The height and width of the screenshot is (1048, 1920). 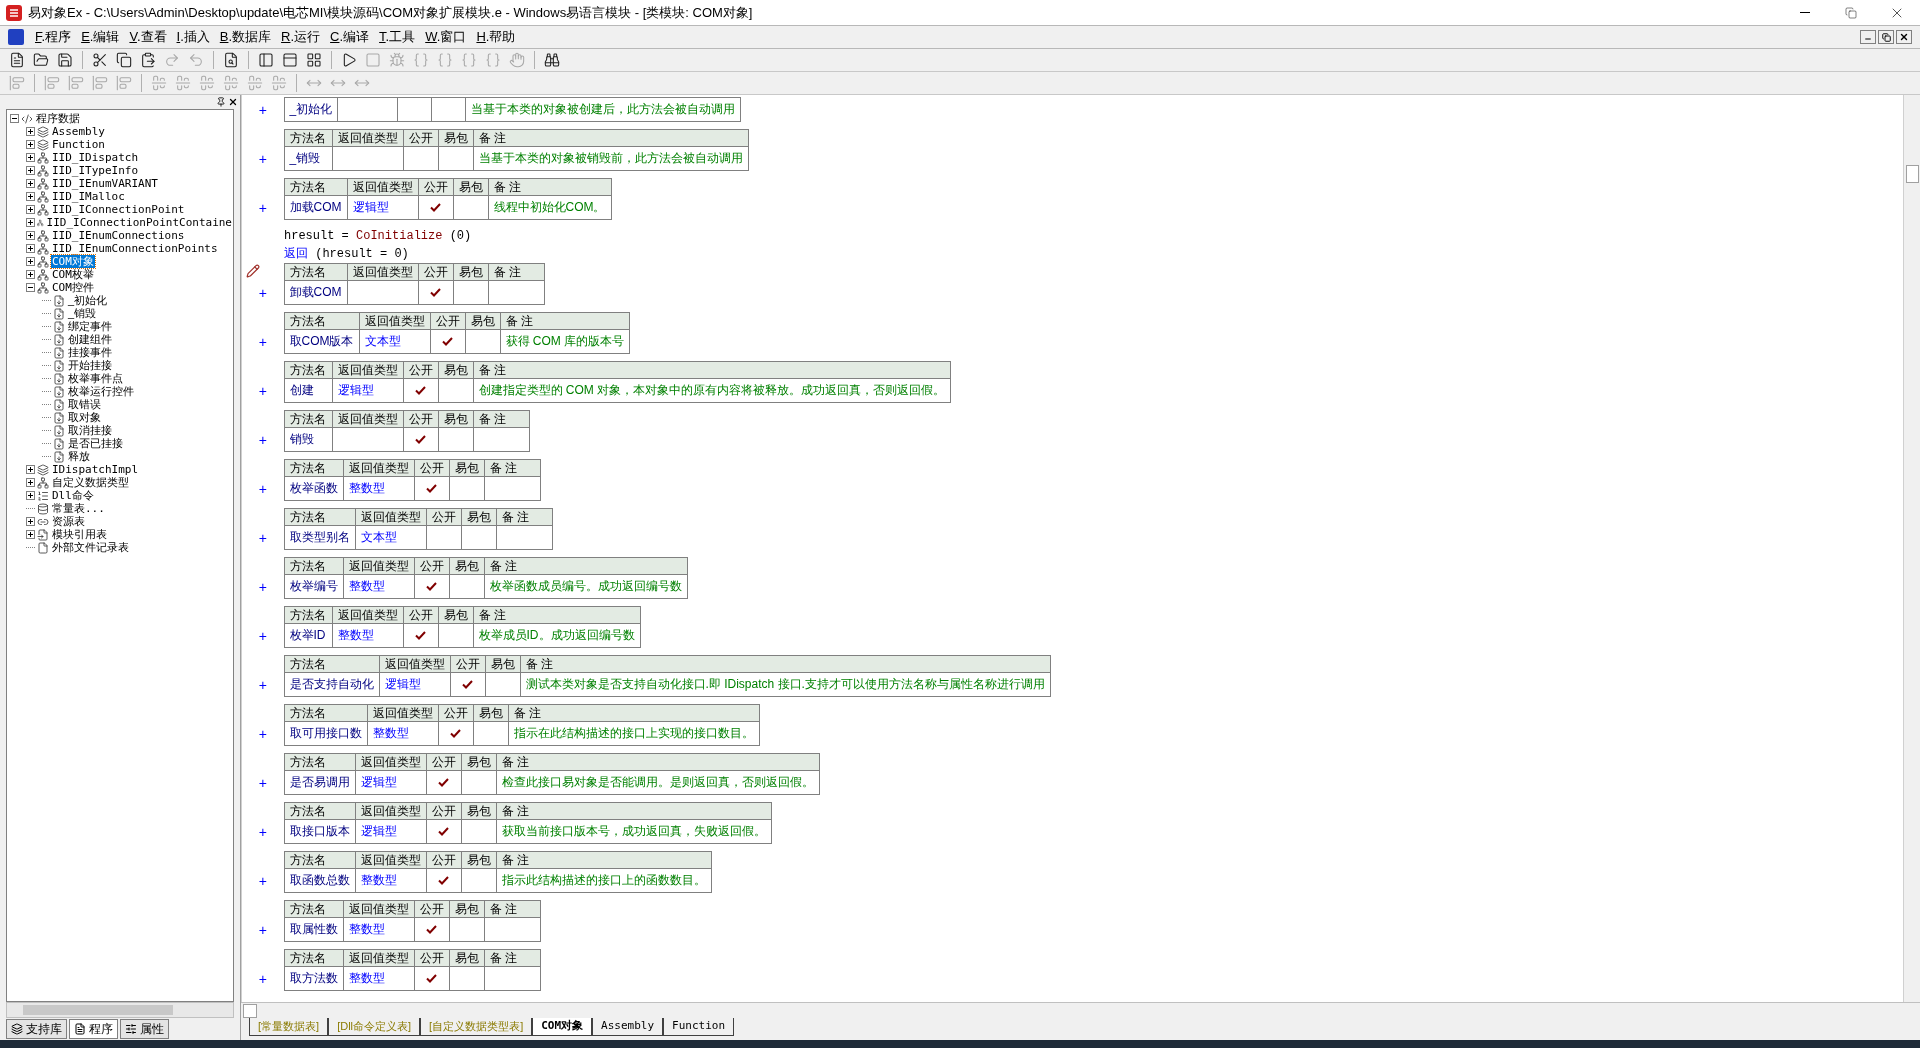 What do you see at coordinates (88, 300) in the screenshot?
I see `tree-item: _初始化` at bounding box center [88, 300].